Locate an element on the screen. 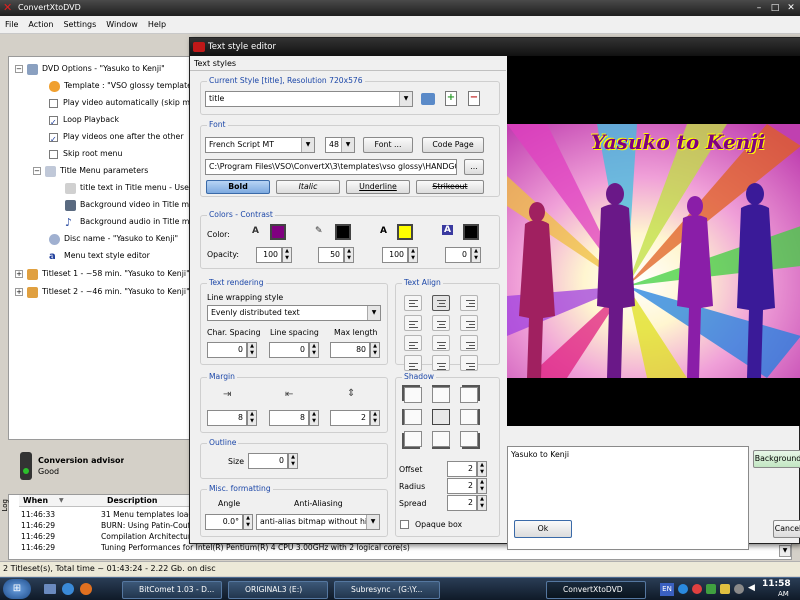 This screenshot has width=800, height=600. shadow-top-button is located at coordinates (441, 395).